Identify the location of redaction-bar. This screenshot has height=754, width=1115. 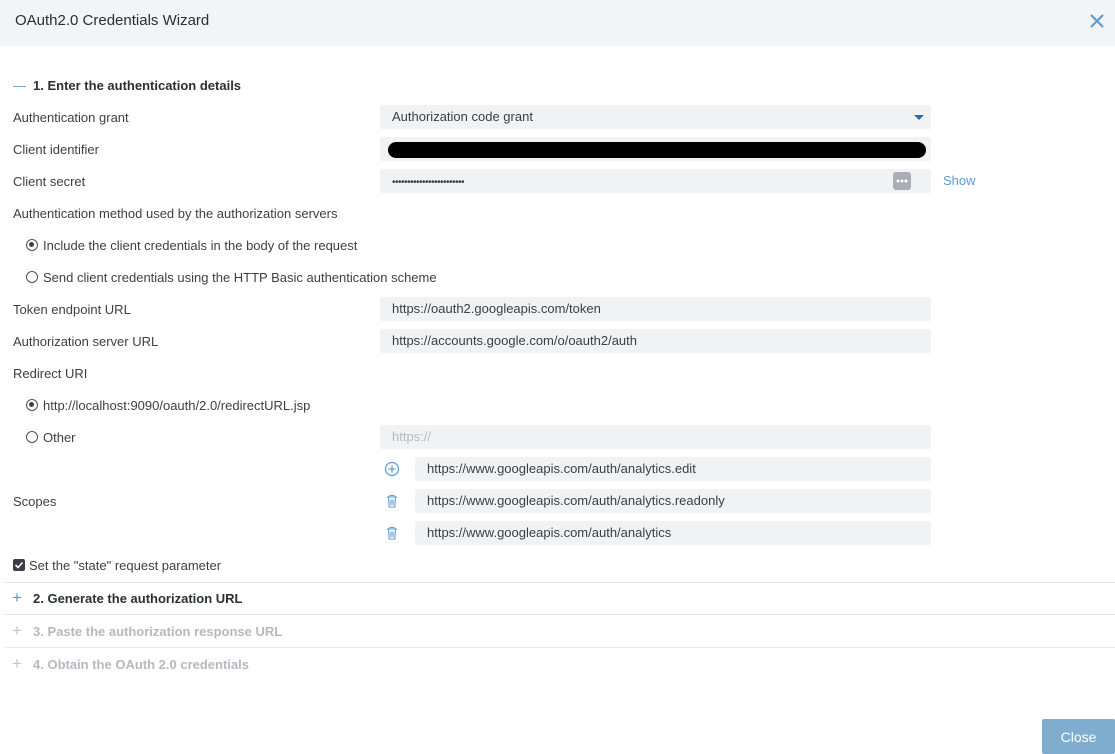
(657, 150).